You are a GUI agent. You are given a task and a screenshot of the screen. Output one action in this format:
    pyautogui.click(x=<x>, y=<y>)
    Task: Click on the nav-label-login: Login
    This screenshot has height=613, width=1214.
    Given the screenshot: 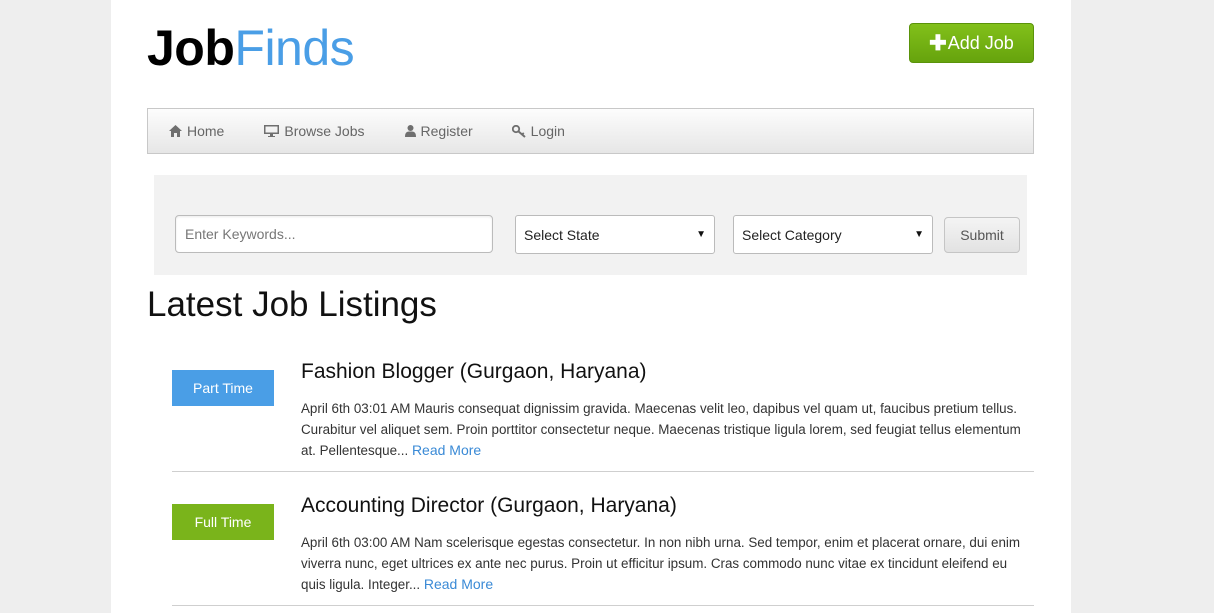 What is the action you would take?
    pyautogui.click(x=547, y=131)
    